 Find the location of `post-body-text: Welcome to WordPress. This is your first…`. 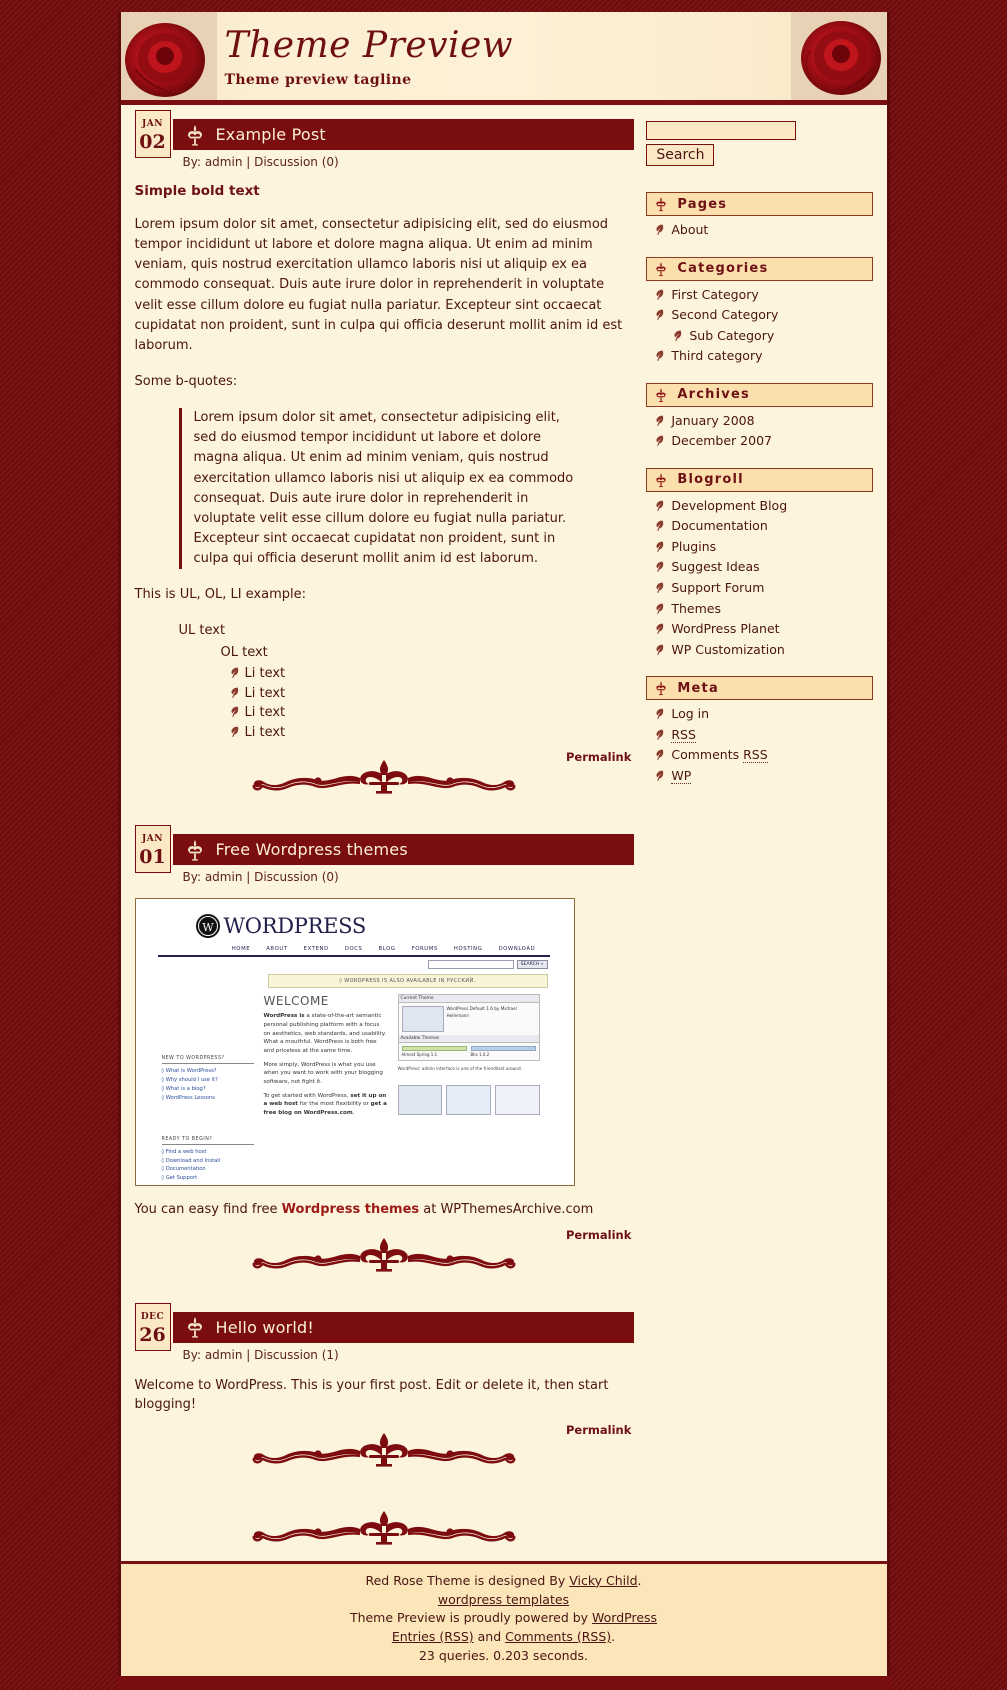

post-body-text: Welcome to WordPress. This is your first… is located at coordinates (371, 1395).